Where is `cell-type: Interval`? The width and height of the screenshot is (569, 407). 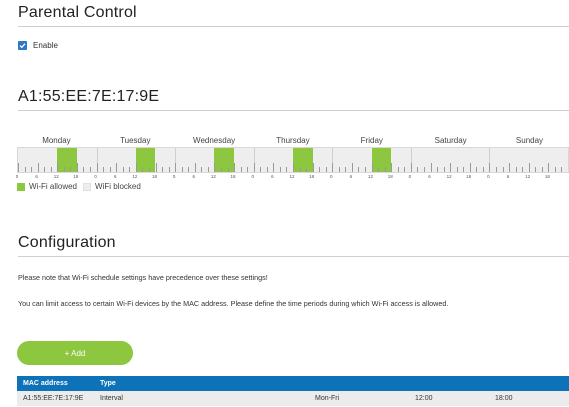
cell-type: Interval is located at coordinates (111, 398).